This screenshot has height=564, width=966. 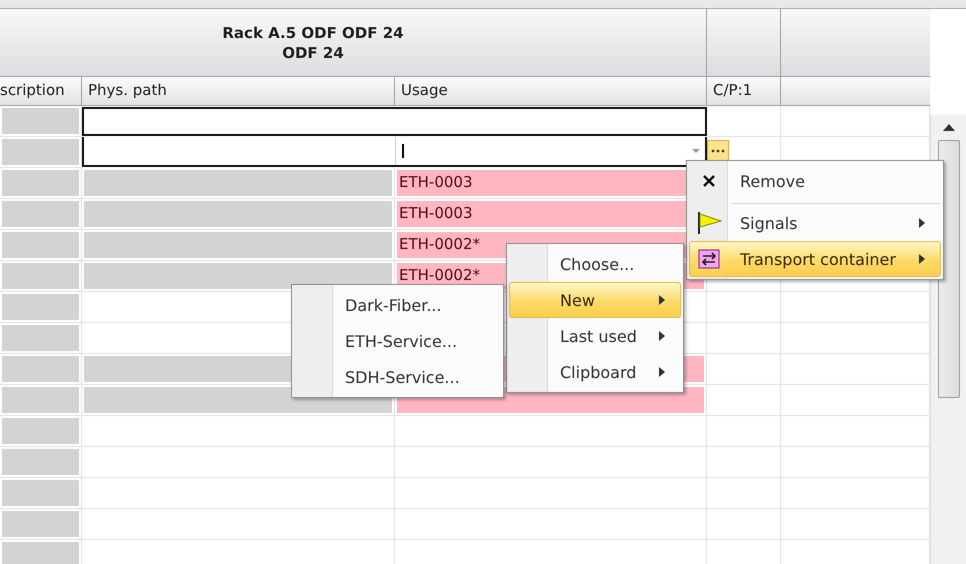 What do you see at coordinates (709, 223) in the screenshot?
I see `flag-icon` at bounding box center [709, 223].